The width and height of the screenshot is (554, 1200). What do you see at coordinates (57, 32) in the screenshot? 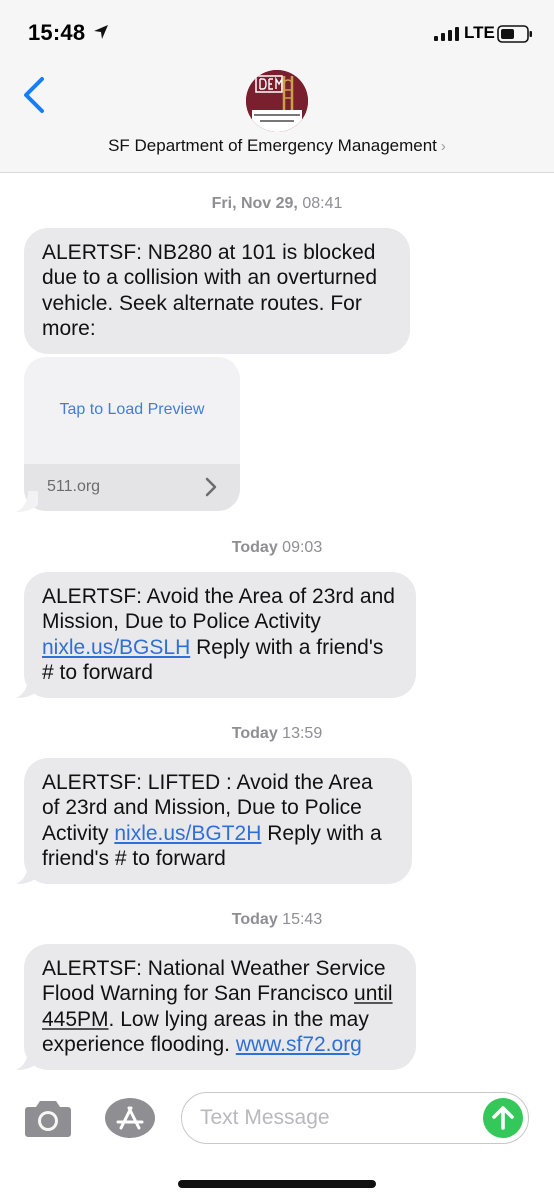
I see `status-time: 15:48` at bounding box center [57, 32].